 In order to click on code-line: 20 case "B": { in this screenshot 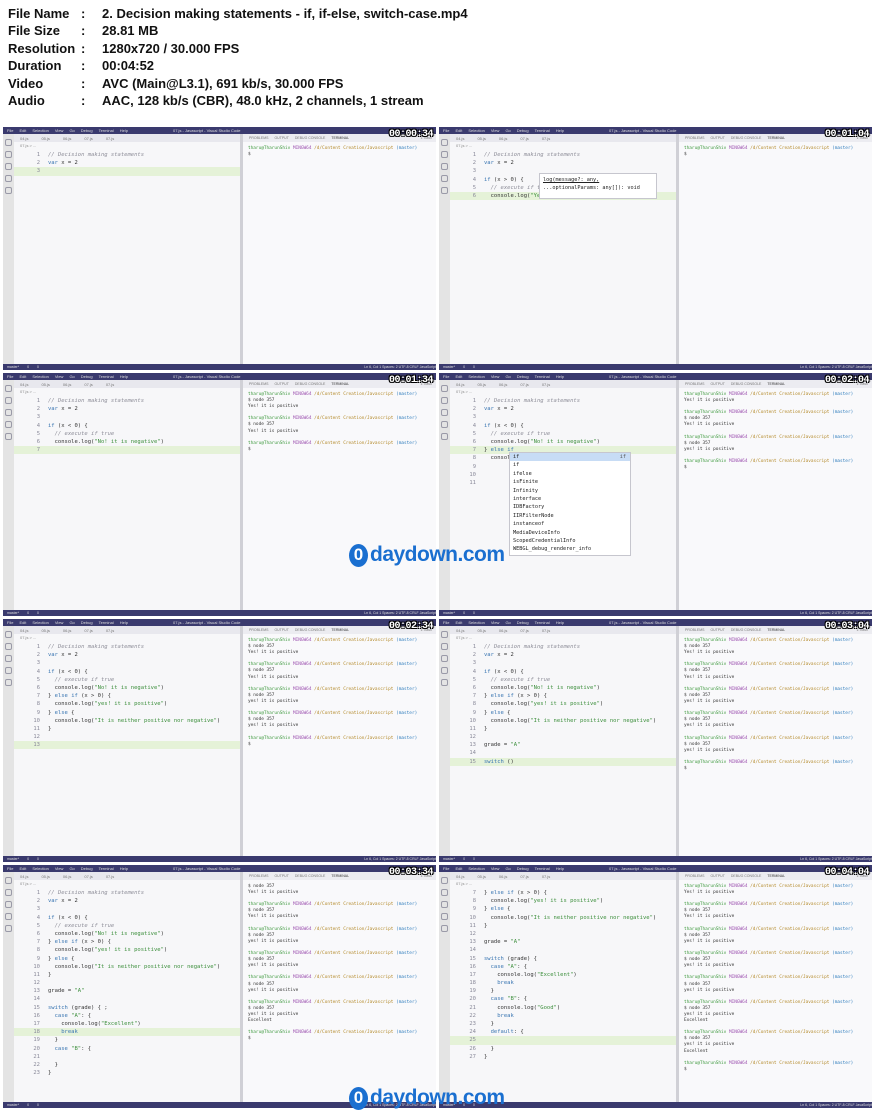, I will do `click(127, 1049)`.